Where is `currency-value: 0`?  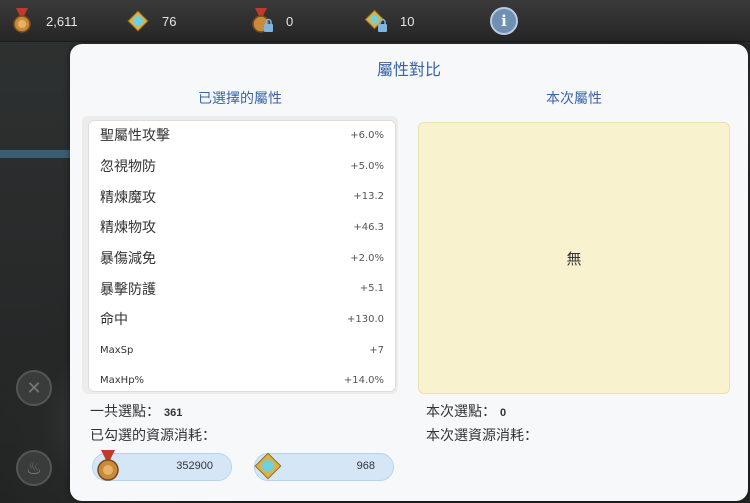
currency-value: 0 is located at coordinates (290, 21).